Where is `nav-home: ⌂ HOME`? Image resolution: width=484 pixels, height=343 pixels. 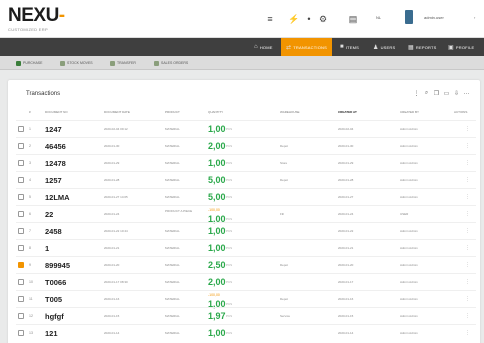
nav-home: ⌂ HOME is located at coordinates (263, 47).